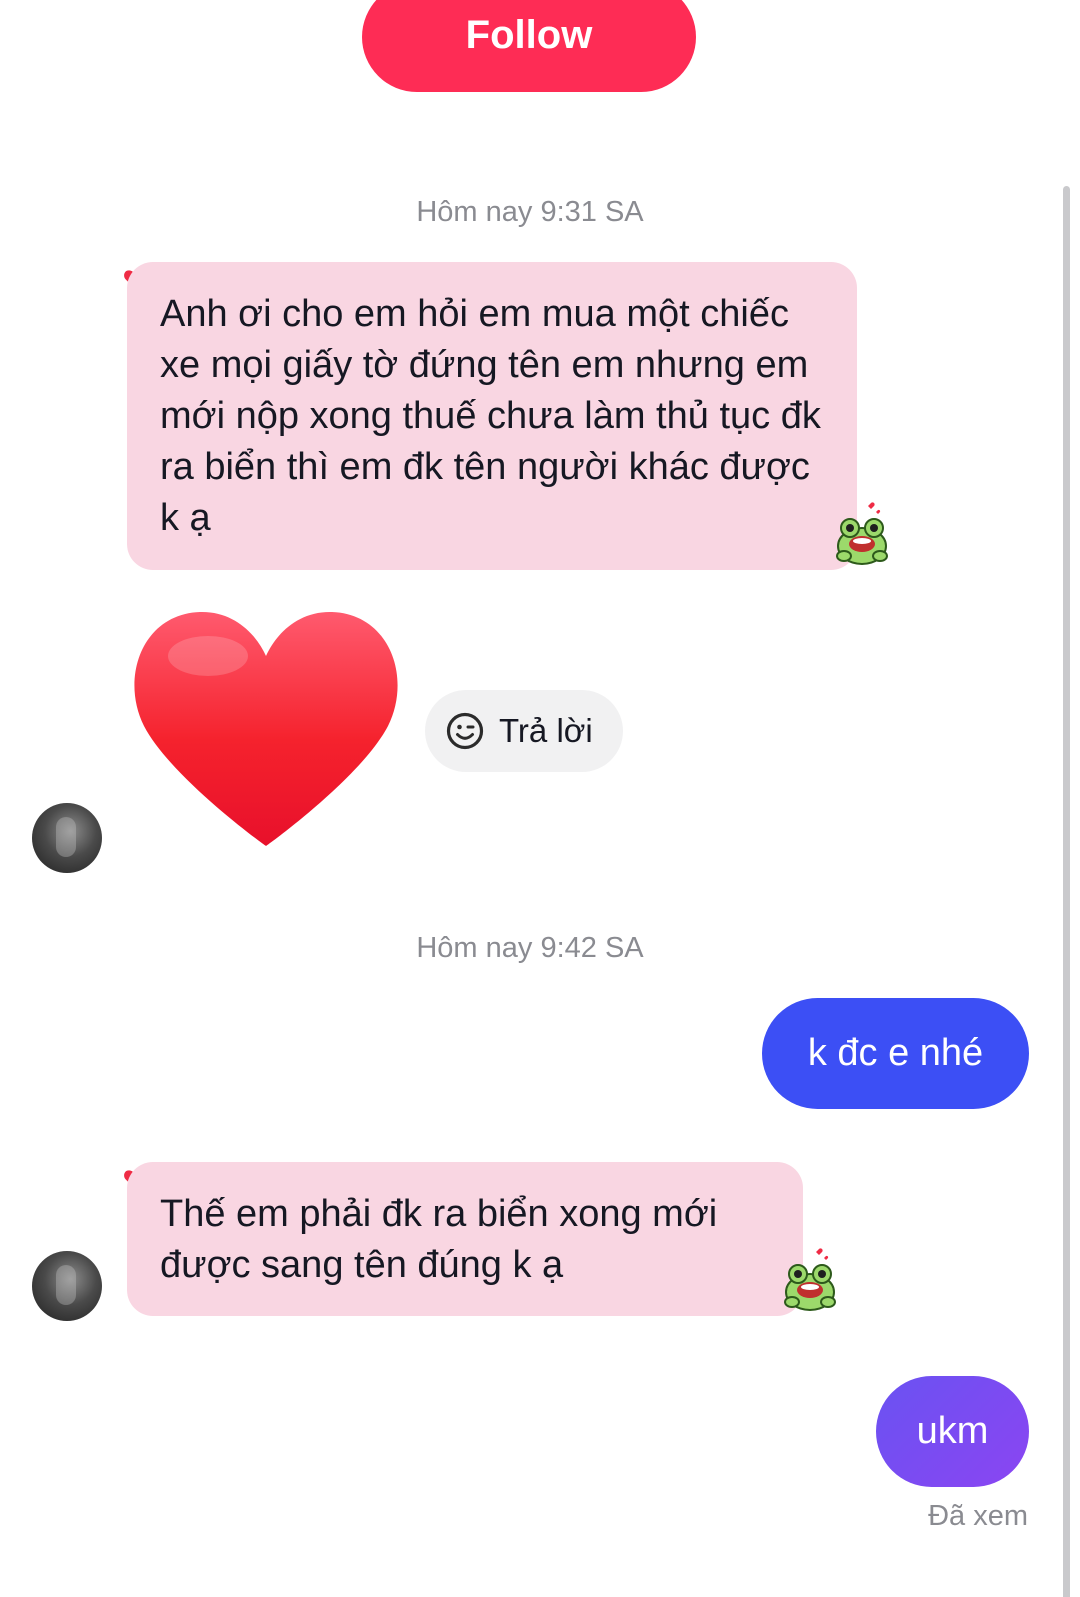  What do you see at coordinates (465, 731) in the screenshot?
I see `smiley-icon` at bounding box center [465, 731].